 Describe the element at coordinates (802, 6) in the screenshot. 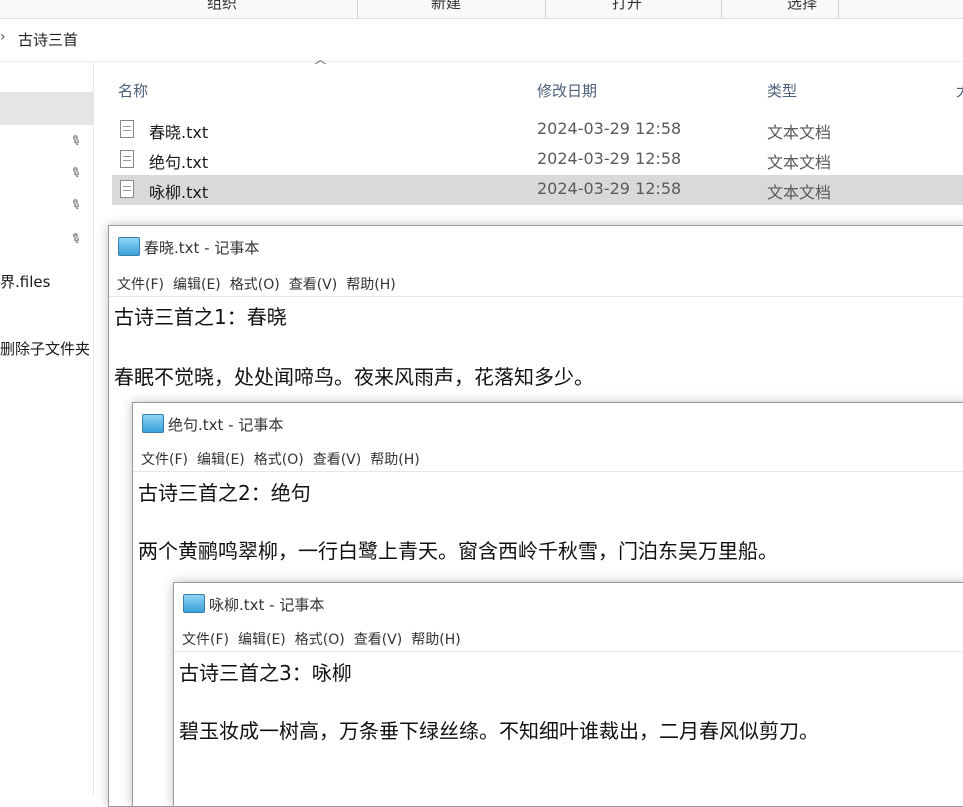

I see `select-button: 选择` at that location.